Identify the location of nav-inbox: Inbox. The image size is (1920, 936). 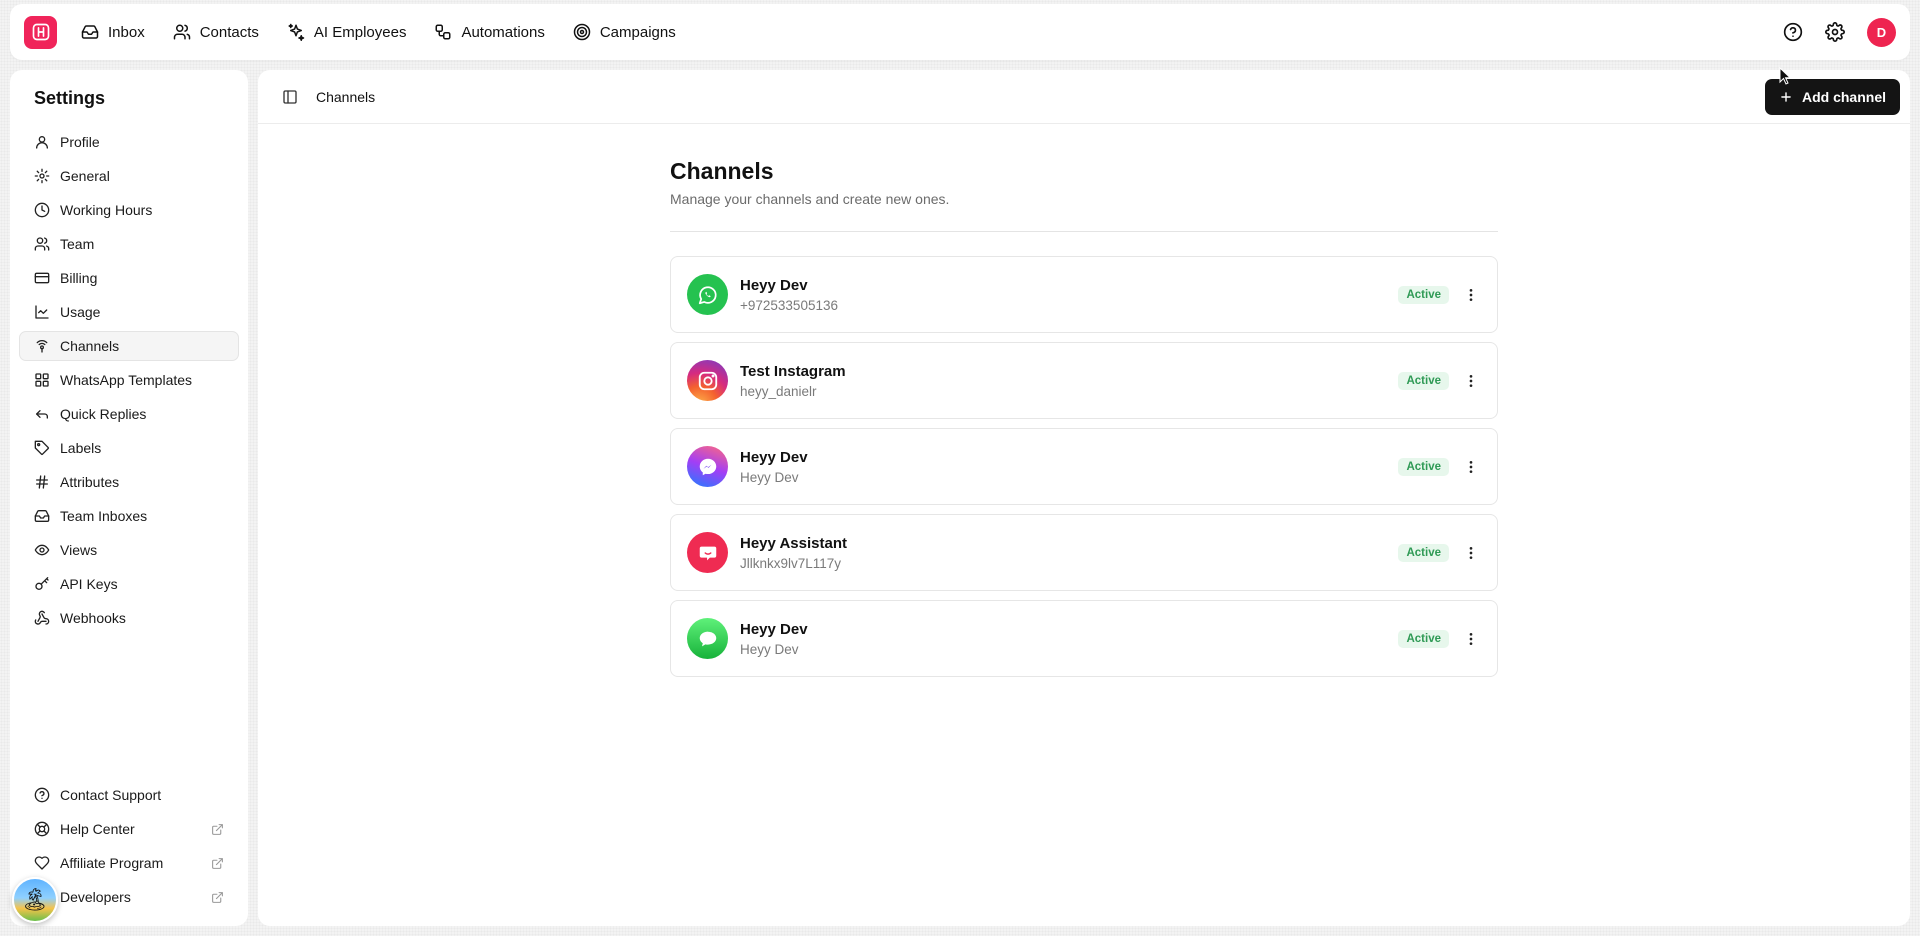
(113, 32).